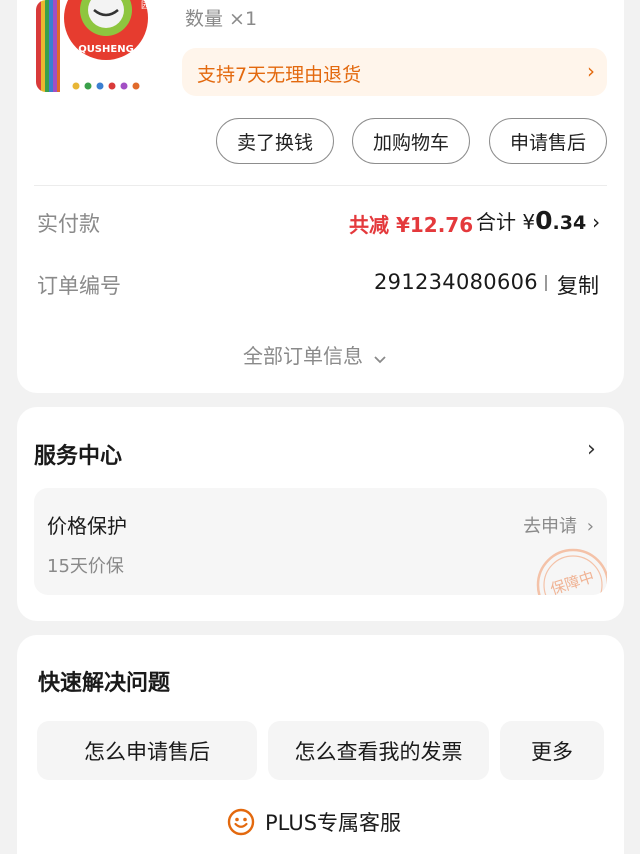 This screenshot has width=640, height=854. Describe the element at coordinates (79, 286) in the screenshot. I see `order-number-label: 订单编号` at that location.